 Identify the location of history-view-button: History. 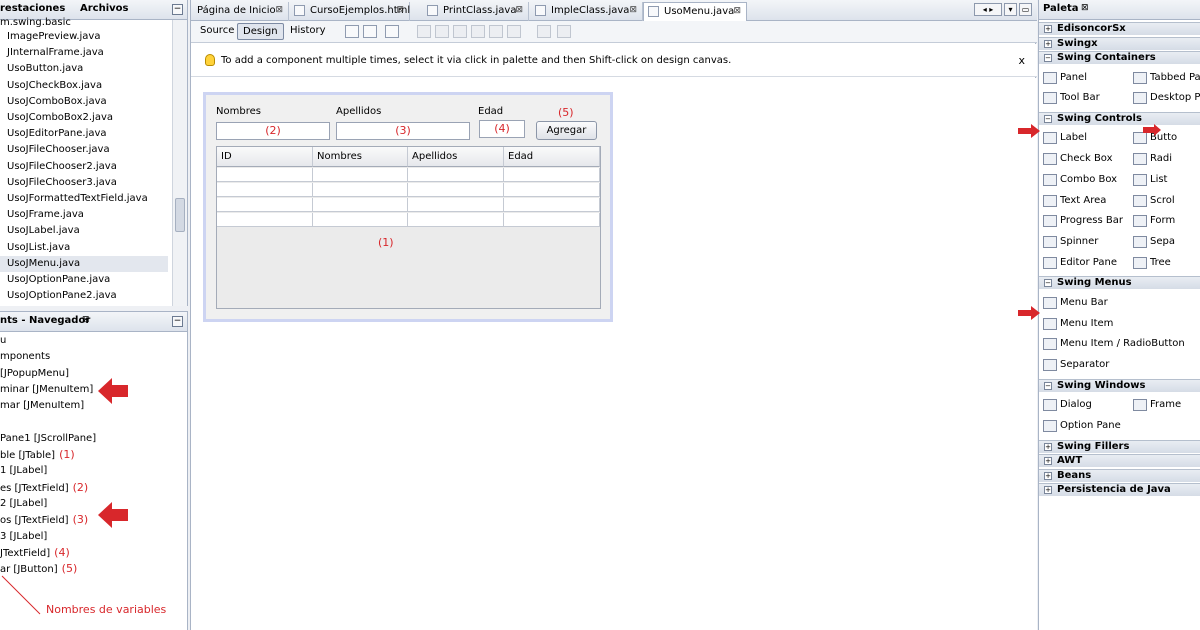
(308, 31).